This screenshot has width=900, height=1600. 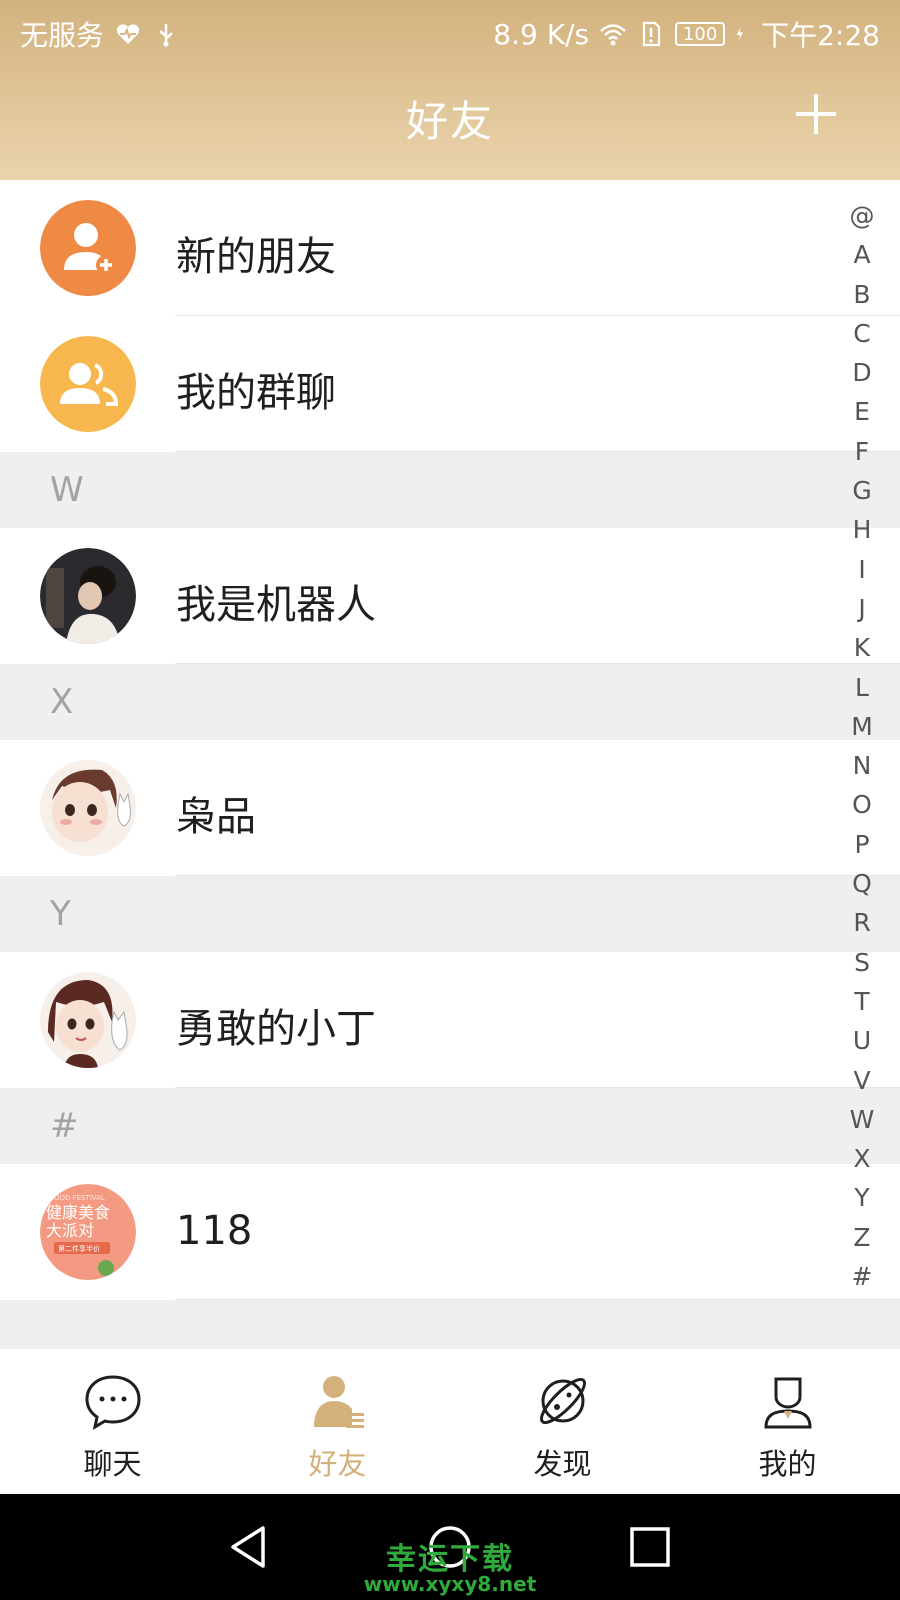 What do you see at coordinates (862, 411) in the screenshot?
I see `index-letter: E` at bounding box center [862, 411].